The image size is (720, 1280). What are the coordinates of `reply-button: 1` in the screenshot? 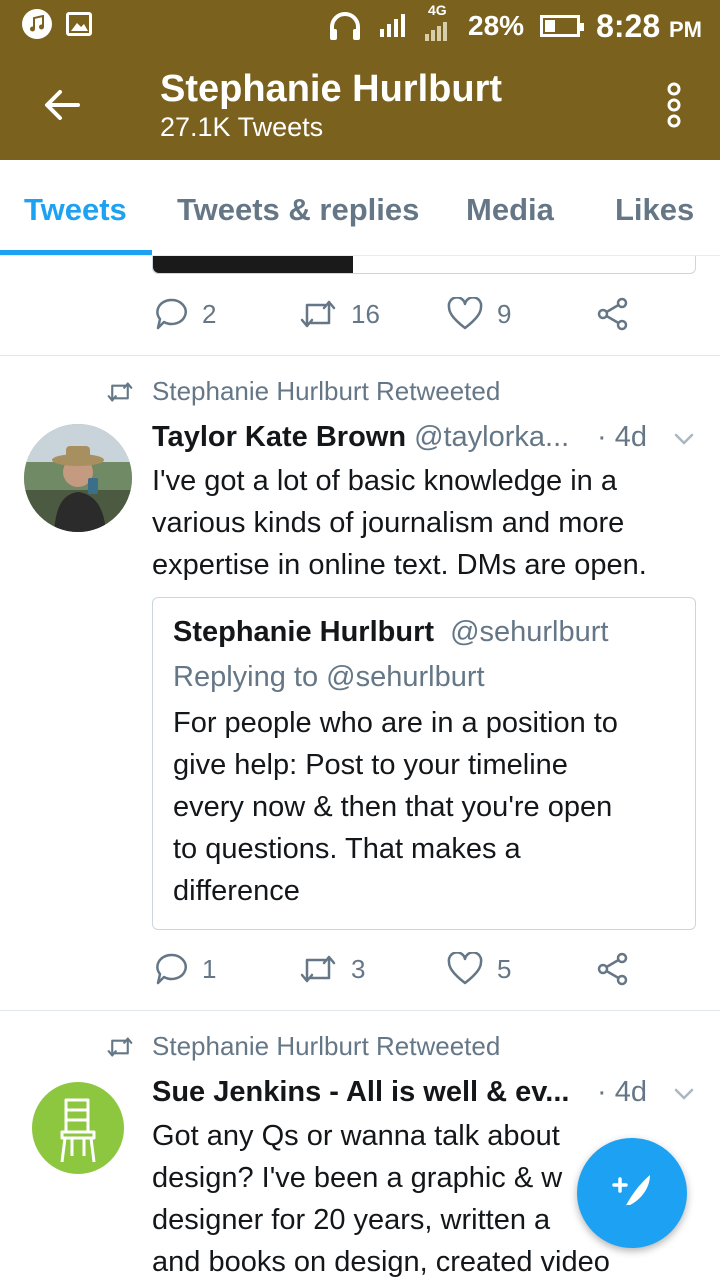 It's located at (185, 969).